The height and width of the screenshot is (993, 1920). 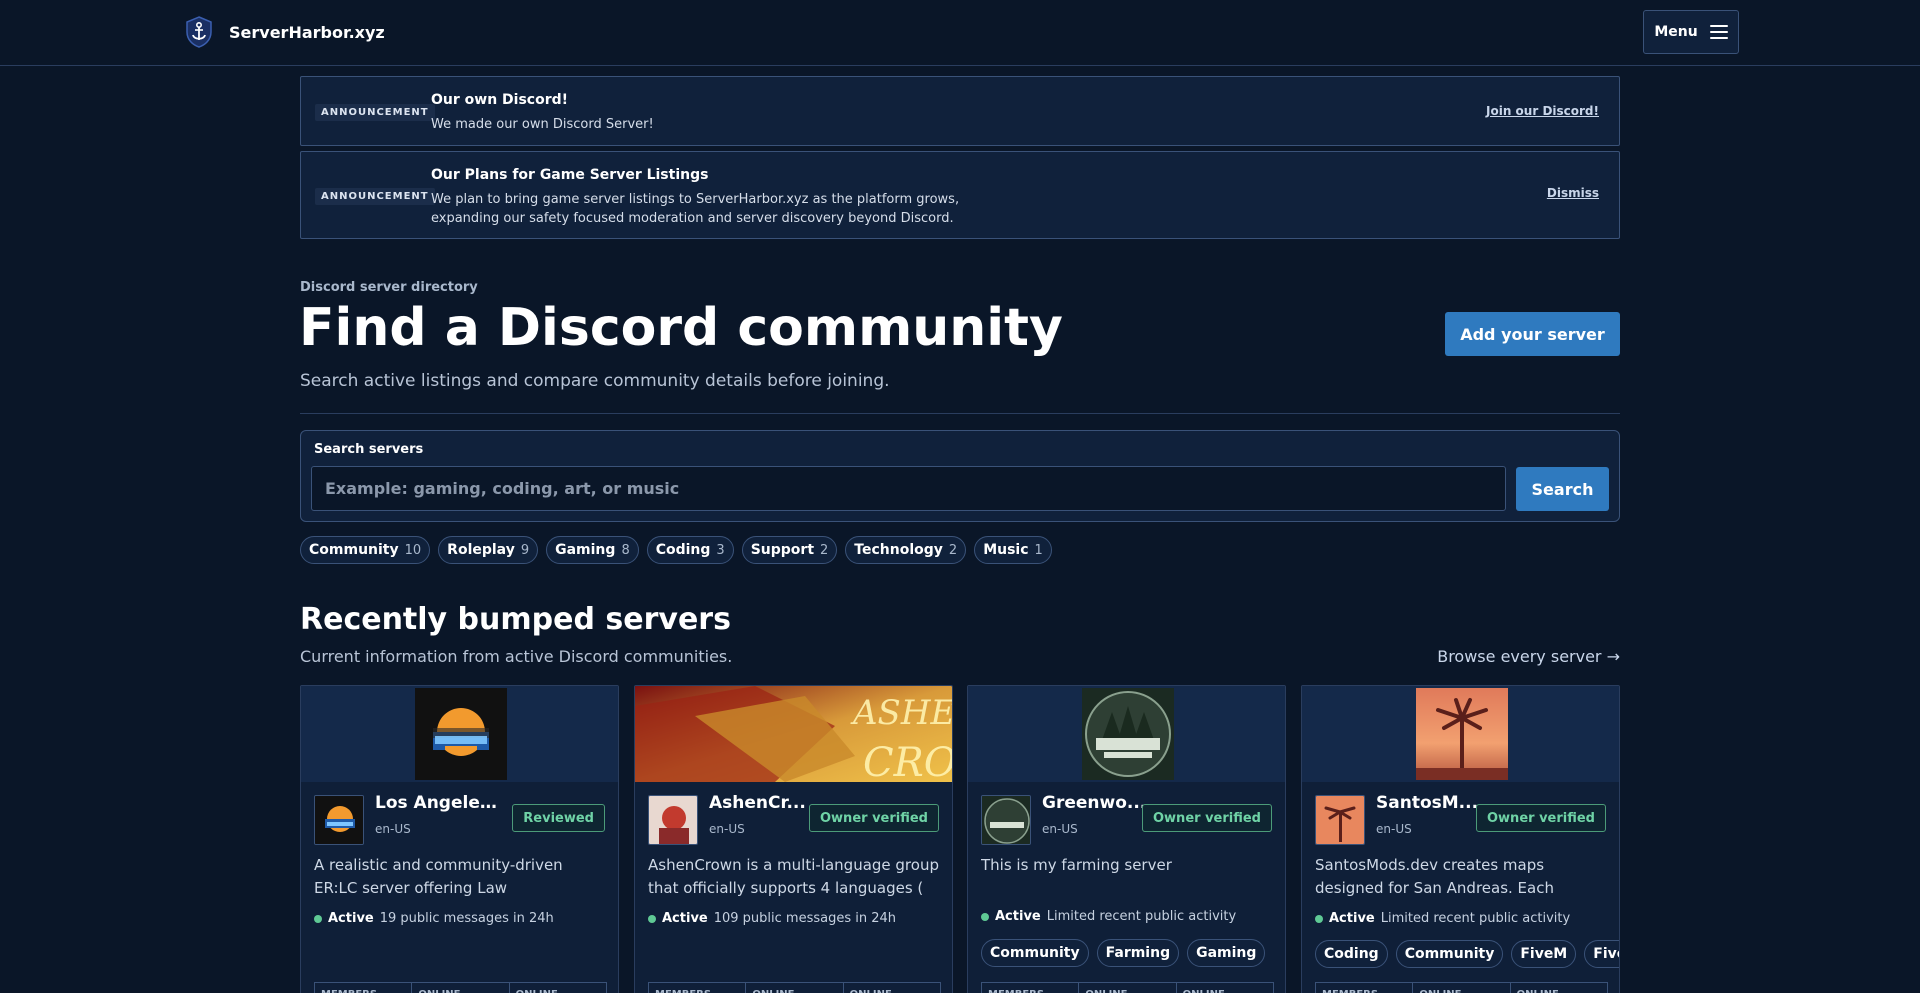 What do you see at coordinates (683, 550) in the screenshot?
I see `tag-label: Coding` at bounding box center [683, 550].